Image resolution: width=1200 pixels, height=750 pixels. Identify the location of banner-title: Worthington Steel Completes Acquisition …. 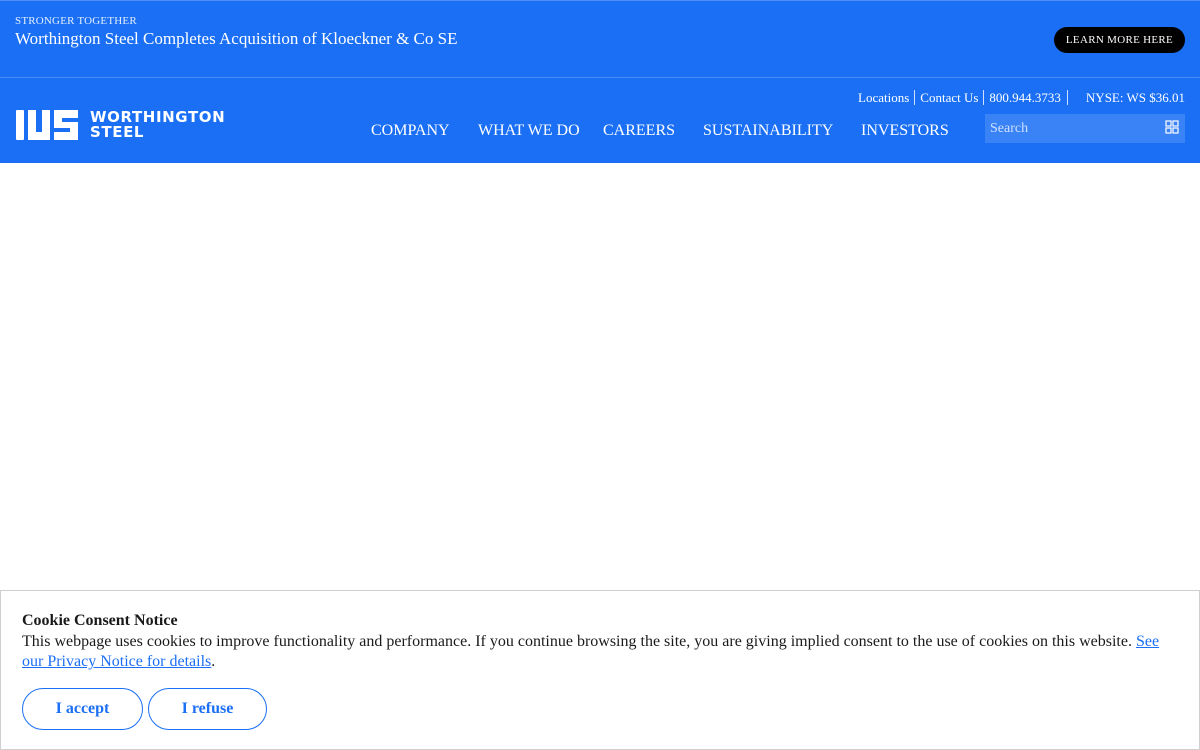
(236, 39).